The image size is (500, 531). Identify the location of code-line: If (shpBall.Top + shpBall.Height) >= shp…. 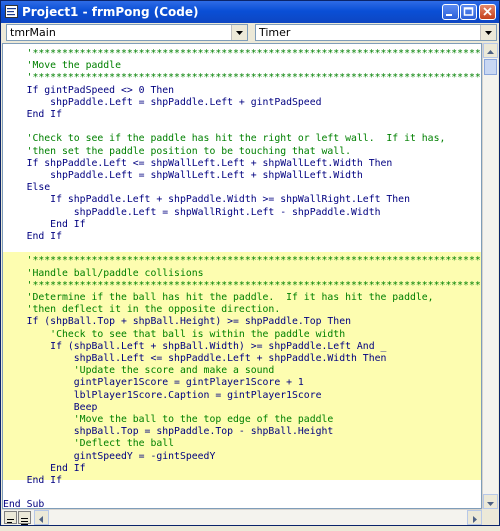
(177, 322).